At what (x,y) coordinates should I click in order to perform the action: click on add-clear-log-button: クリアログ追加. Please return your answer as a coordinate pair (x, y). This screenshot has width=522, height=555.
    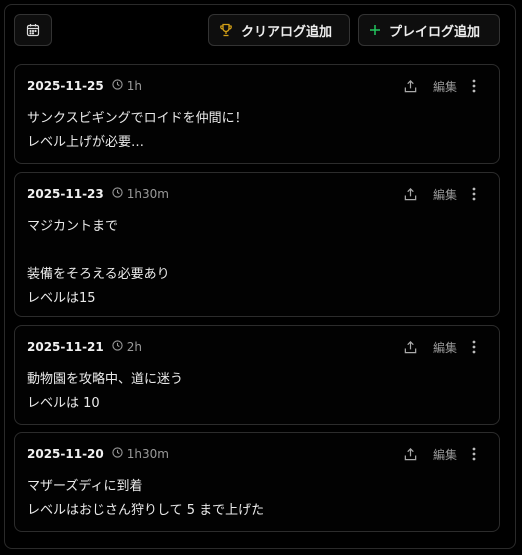
    Looking at the image, I should click on (279, 30).